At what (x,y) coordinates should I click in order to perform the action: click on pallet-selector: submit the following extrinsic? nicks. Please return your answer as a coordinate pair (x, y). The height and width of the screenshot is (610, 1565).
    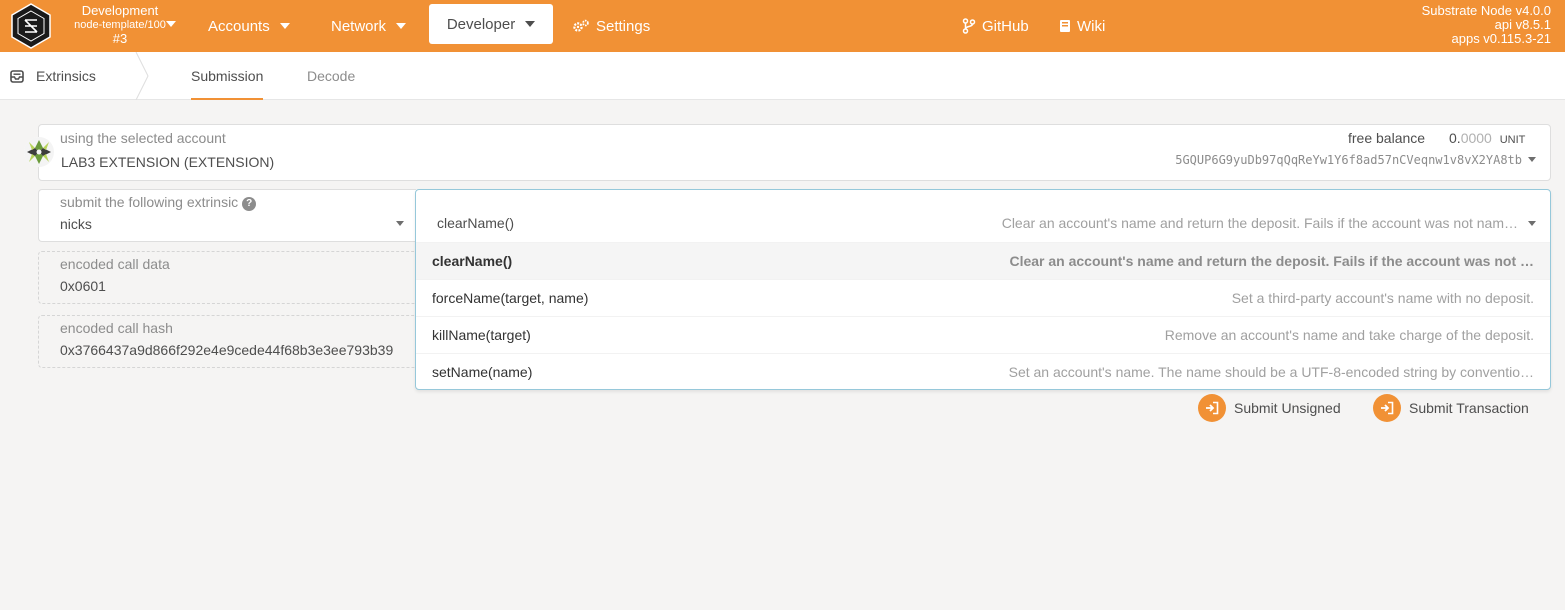
    Looking at the image, I should click on (227, 215).